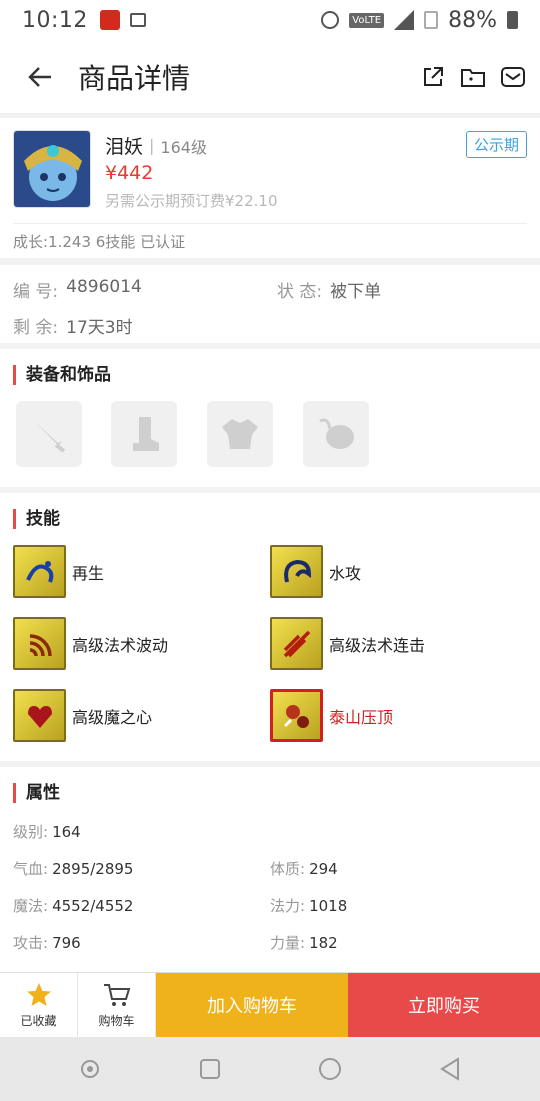  Describe the element at coordinates (134, 78) in the screenshot. I see `page-title: 商品详情` at that location.